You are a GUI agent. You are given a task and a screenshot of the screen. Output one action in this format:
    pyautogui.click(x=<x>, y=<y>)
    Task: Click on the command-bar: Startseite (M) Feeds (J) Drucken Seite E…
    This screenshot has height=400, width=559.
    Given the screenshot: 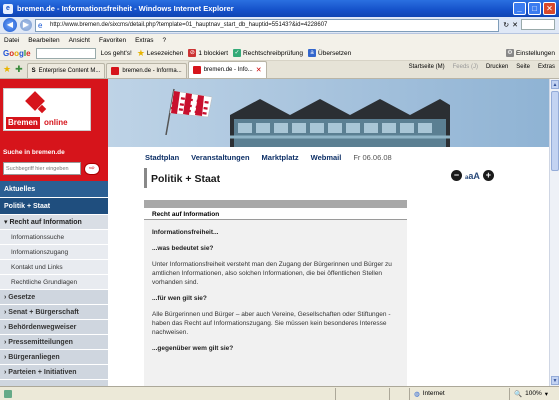 What is the action you would take?
    pyautogui.click(x=482, y=67)
    